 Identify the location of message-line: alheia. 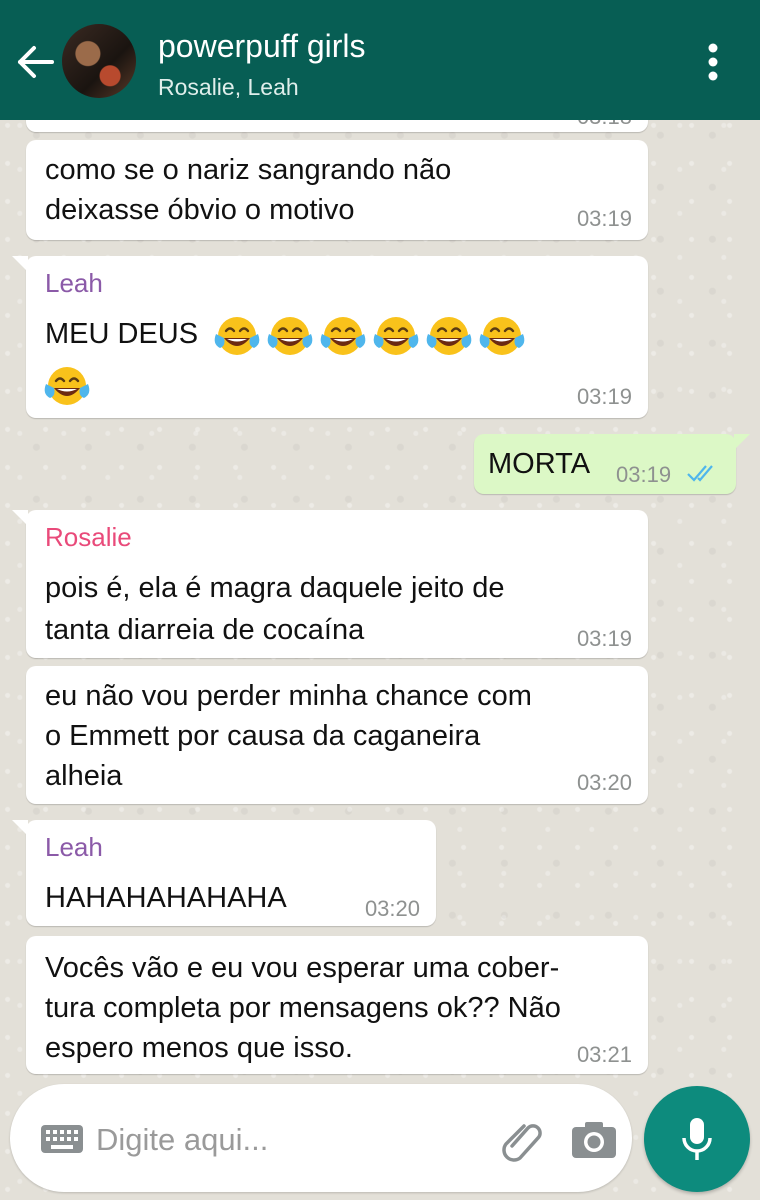
(84, 776).